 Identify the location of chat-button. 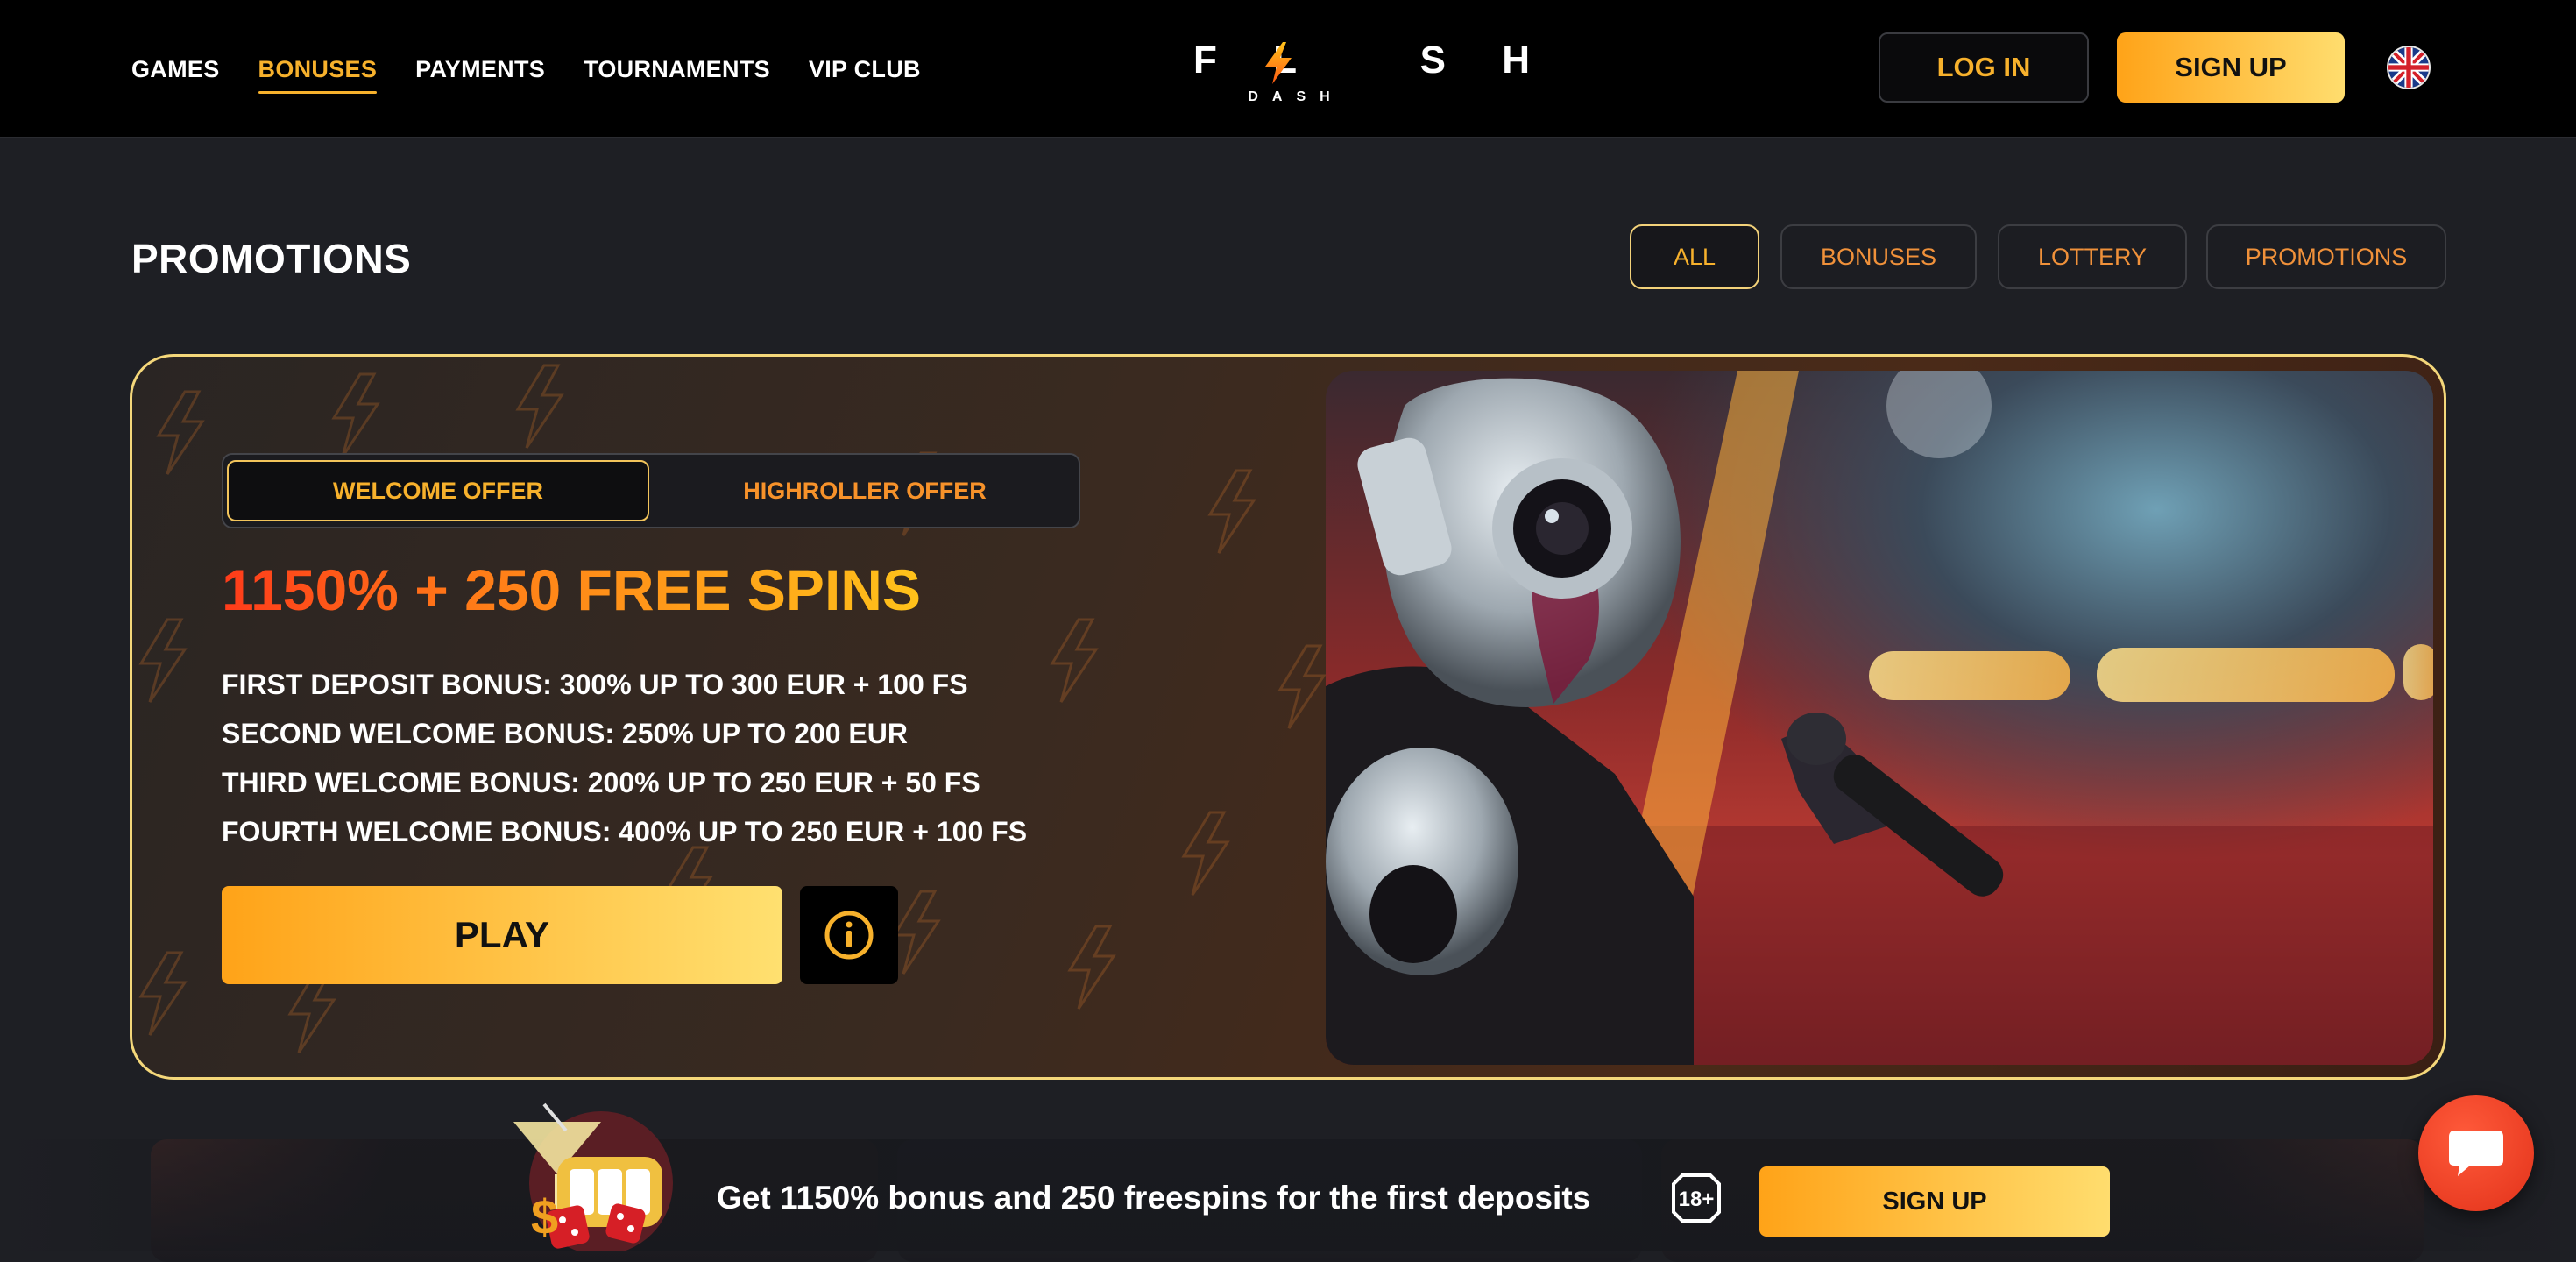
(2476, 1153).